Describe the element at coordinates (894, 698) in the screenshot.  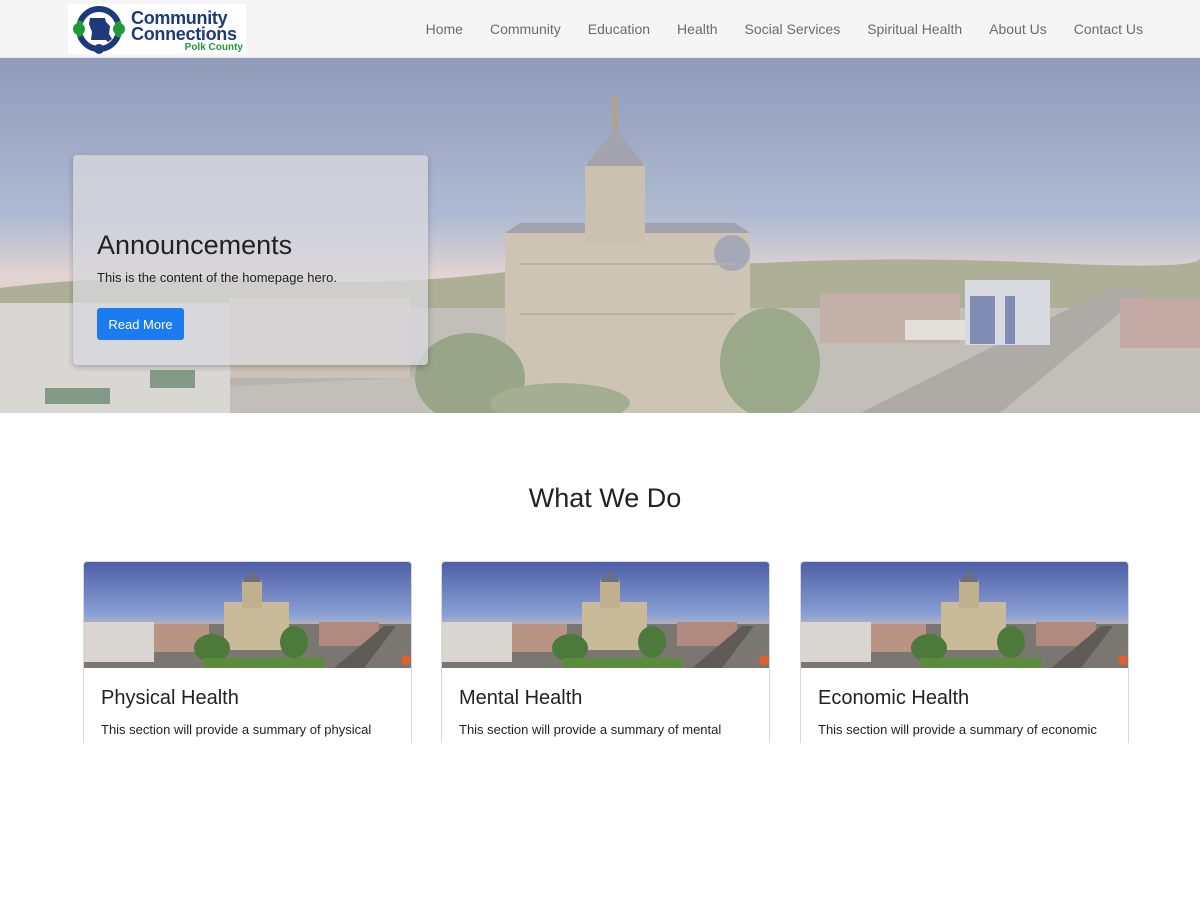
I see `card-title: Economic Health` at that location.